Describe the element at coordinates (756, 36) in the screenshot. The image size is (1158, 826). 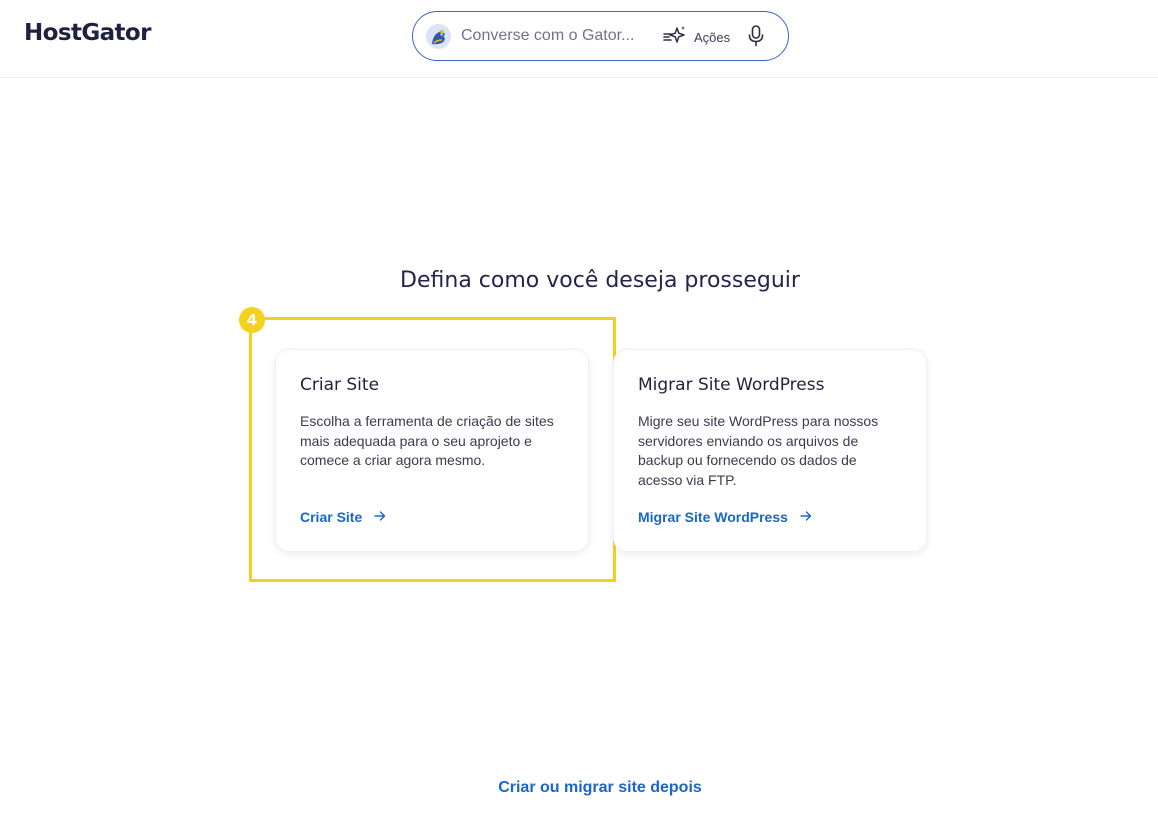
I see `microphone-icon` at that location.